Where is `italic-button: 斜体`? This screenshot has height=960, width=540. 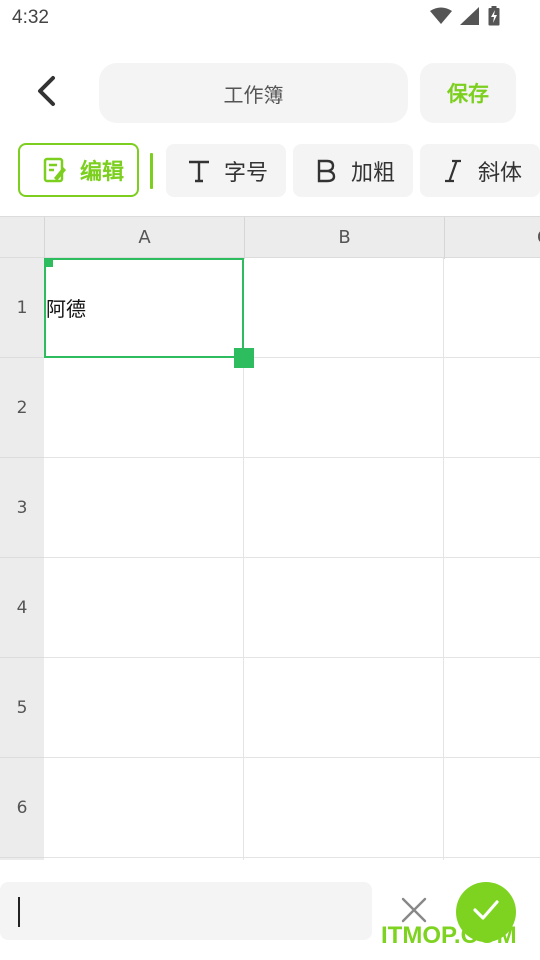 italic-button: 斜体 is located at coordinates (480, 170).